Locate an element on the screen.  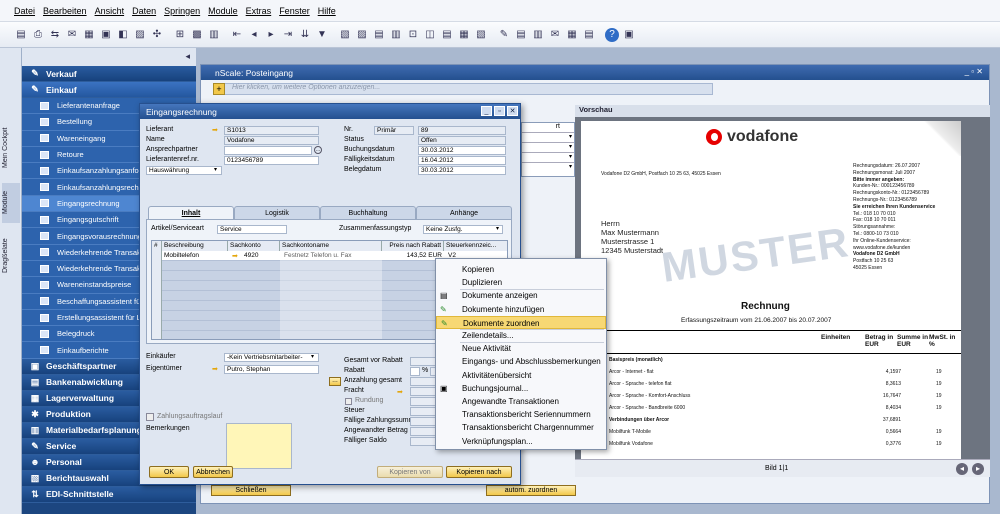
toolbar-icon: ⇊ is located at coordinates (305, 35).